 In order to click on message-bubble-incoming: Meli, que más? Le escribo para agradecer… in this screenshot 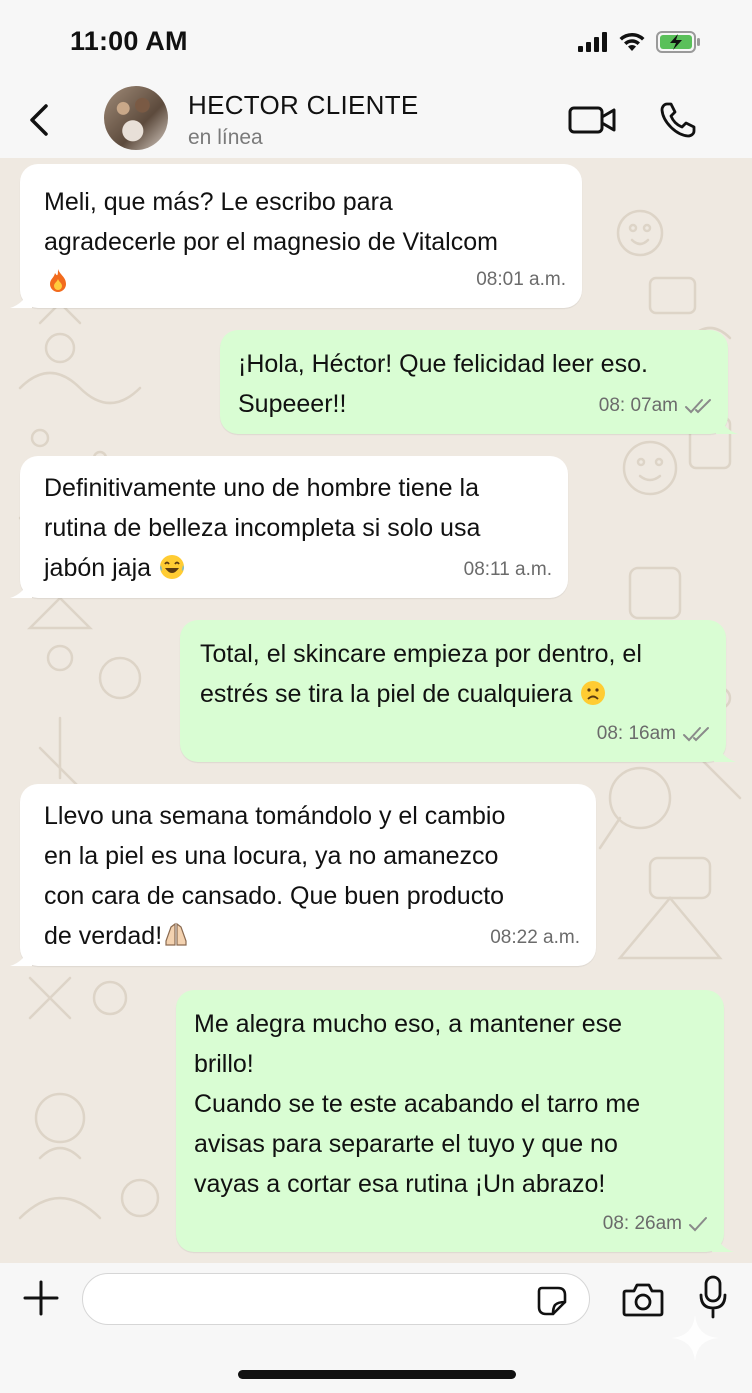, I will do `click(296, 236)`.